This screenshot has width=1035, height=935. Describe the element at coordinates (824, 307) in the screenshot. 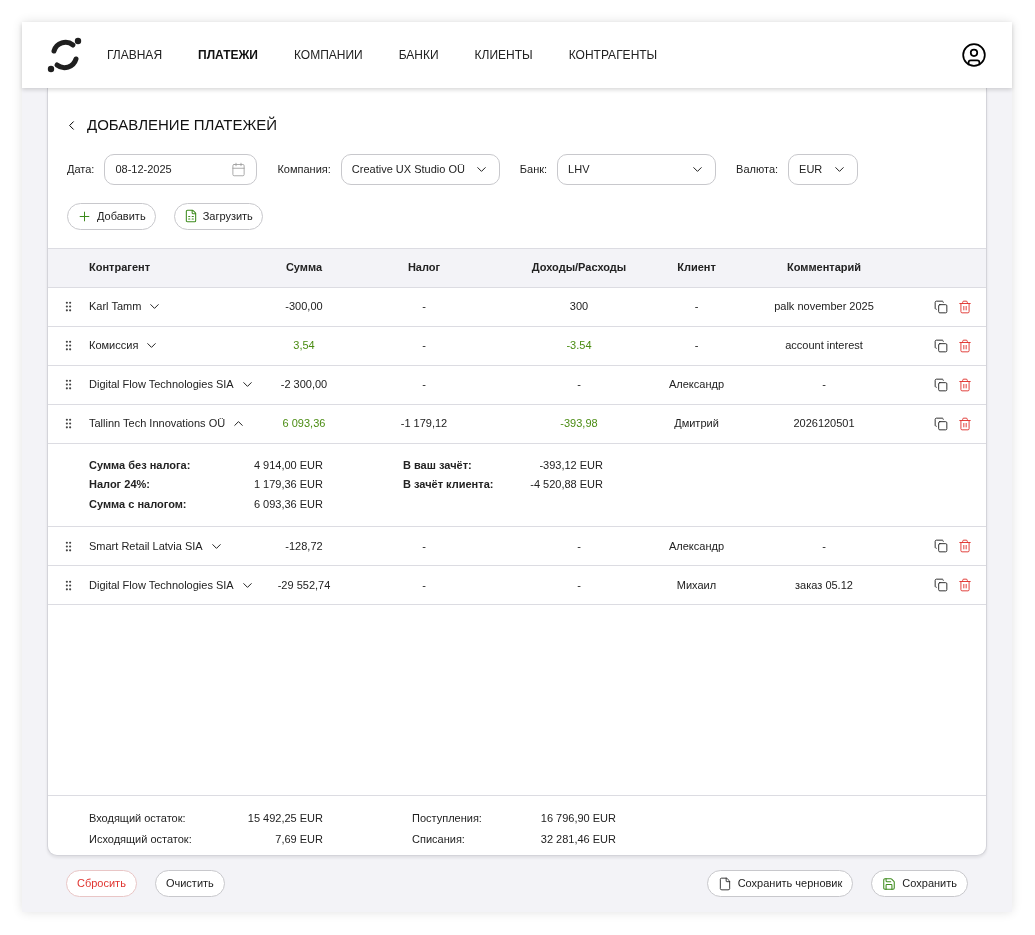

I see `comment-cell-text: palk november 2025` at that location.